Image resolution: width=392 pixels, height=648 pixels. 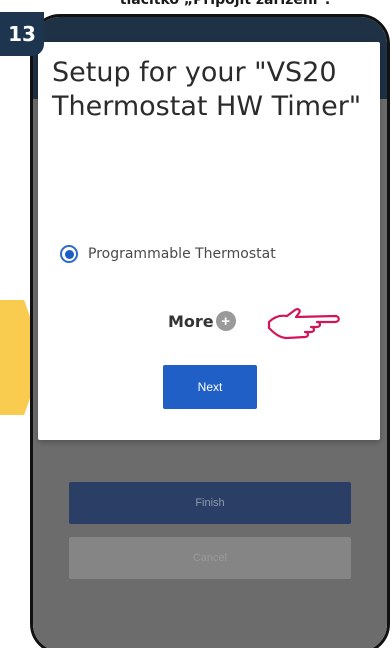 What do you see at coordinates (210, 503) in the screenshot?
I see `finish-button: Finish` at bounding box center [210, 503].